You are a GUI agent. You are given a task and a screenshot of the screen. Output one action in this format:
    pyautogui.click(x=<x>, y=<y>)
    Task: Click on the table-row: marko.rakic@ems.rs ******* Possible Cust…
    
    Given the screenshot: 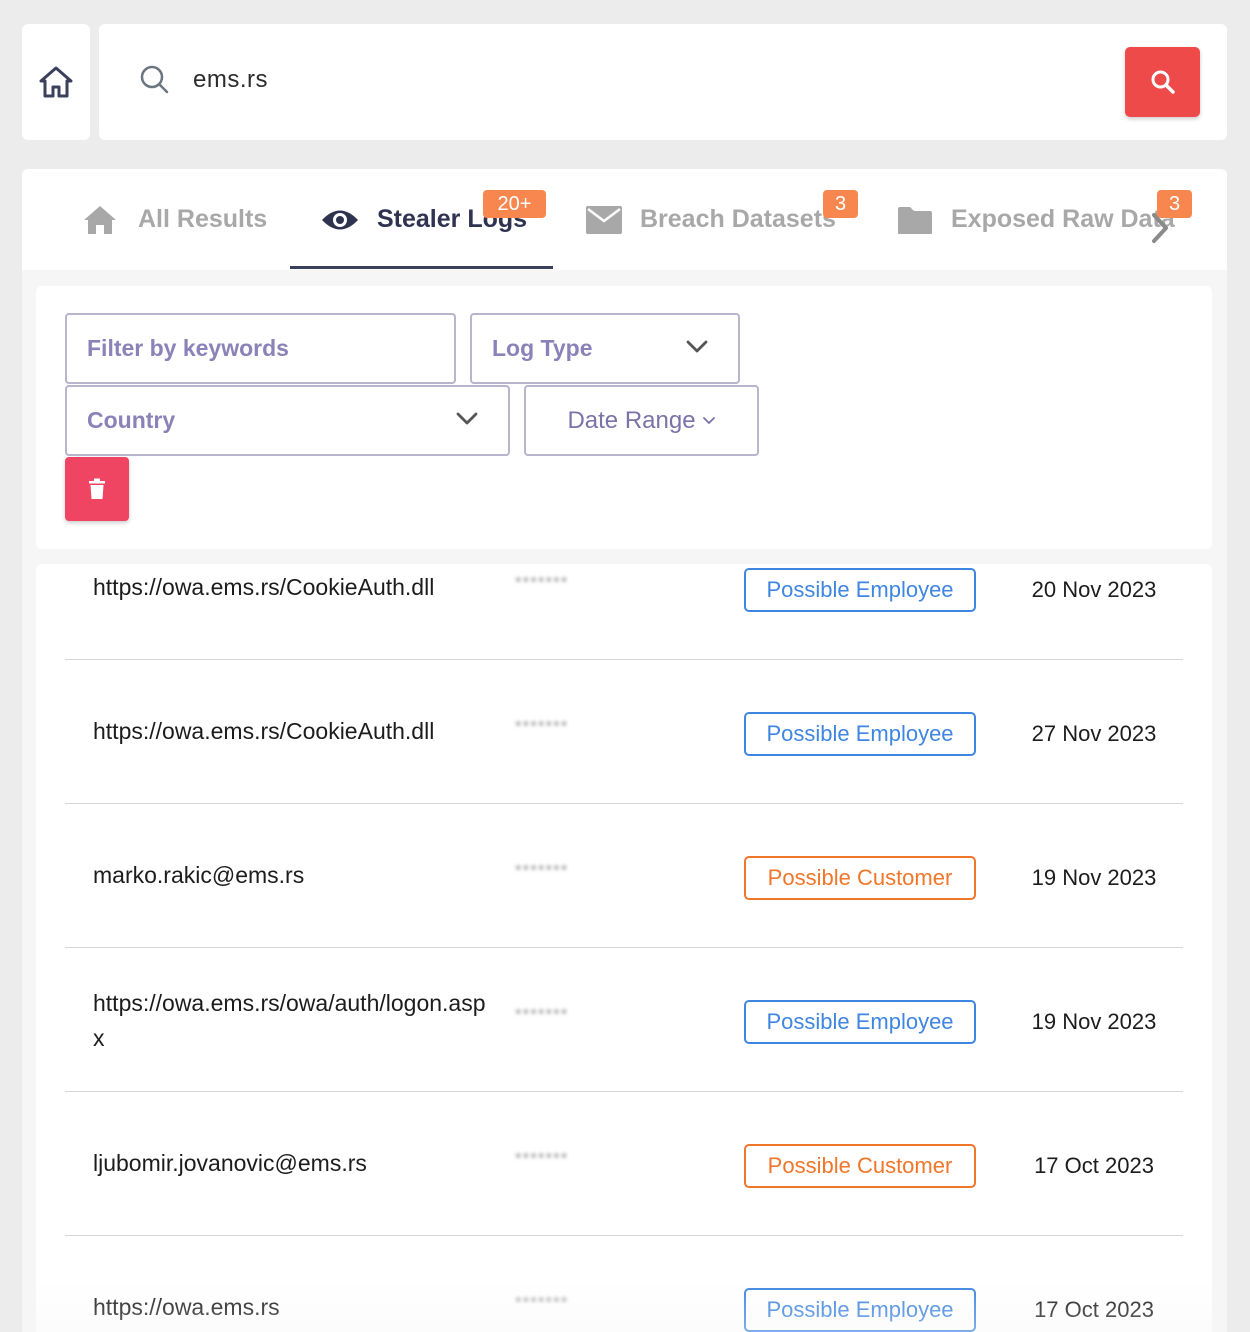 What is the action you would take?
    pyautogui.click(x=624, y=876)
    